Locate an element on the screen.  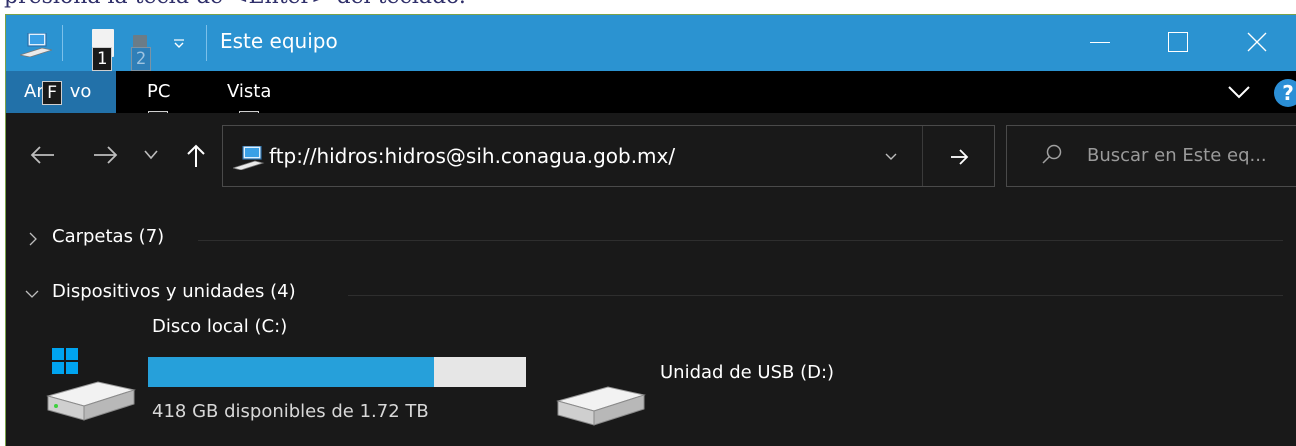
storage-usage-fill is located at coordinates (291, 372).